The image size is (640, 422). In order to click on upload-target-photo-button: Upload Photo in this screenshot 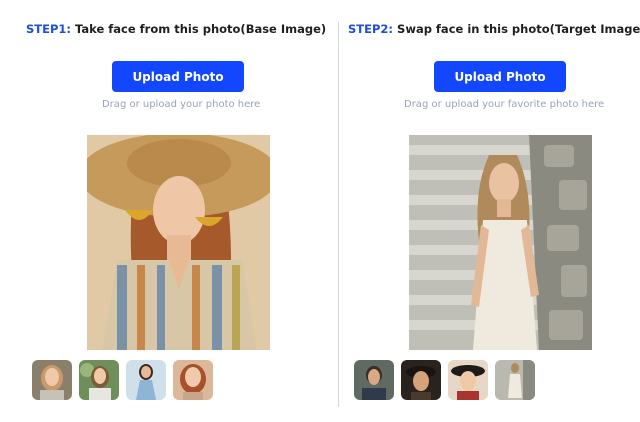, I will do `click(500, 76)`.